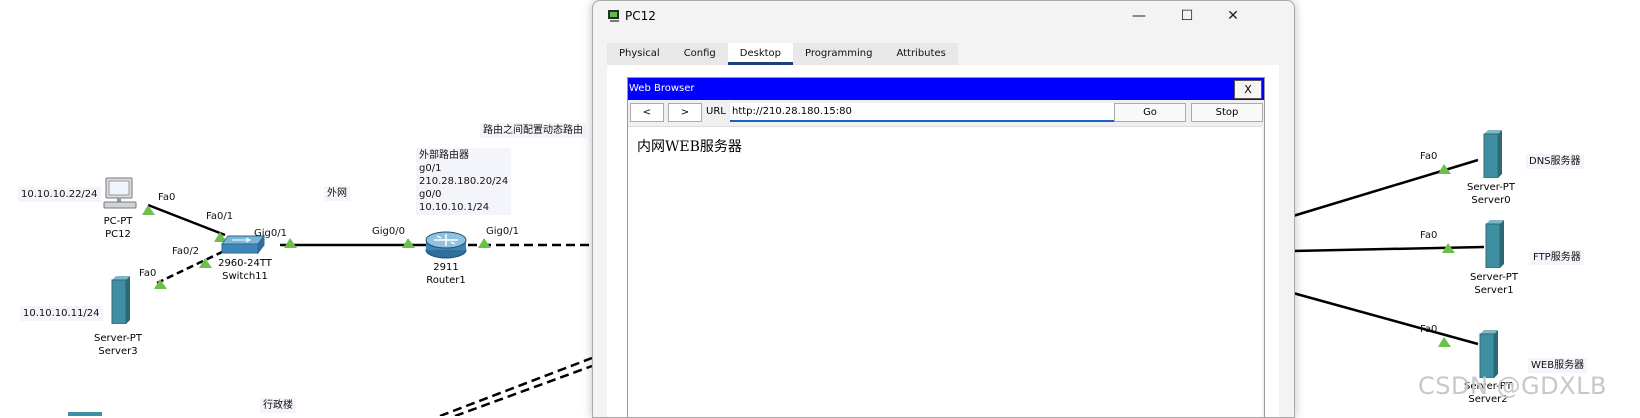 This screenshot has width=1640, height=418. What do you see at coordinates (533, 130) in the screenshot?
I see `note-dynamic-routing: 路由之间配置动态路由` at bounding box center [533, 130].